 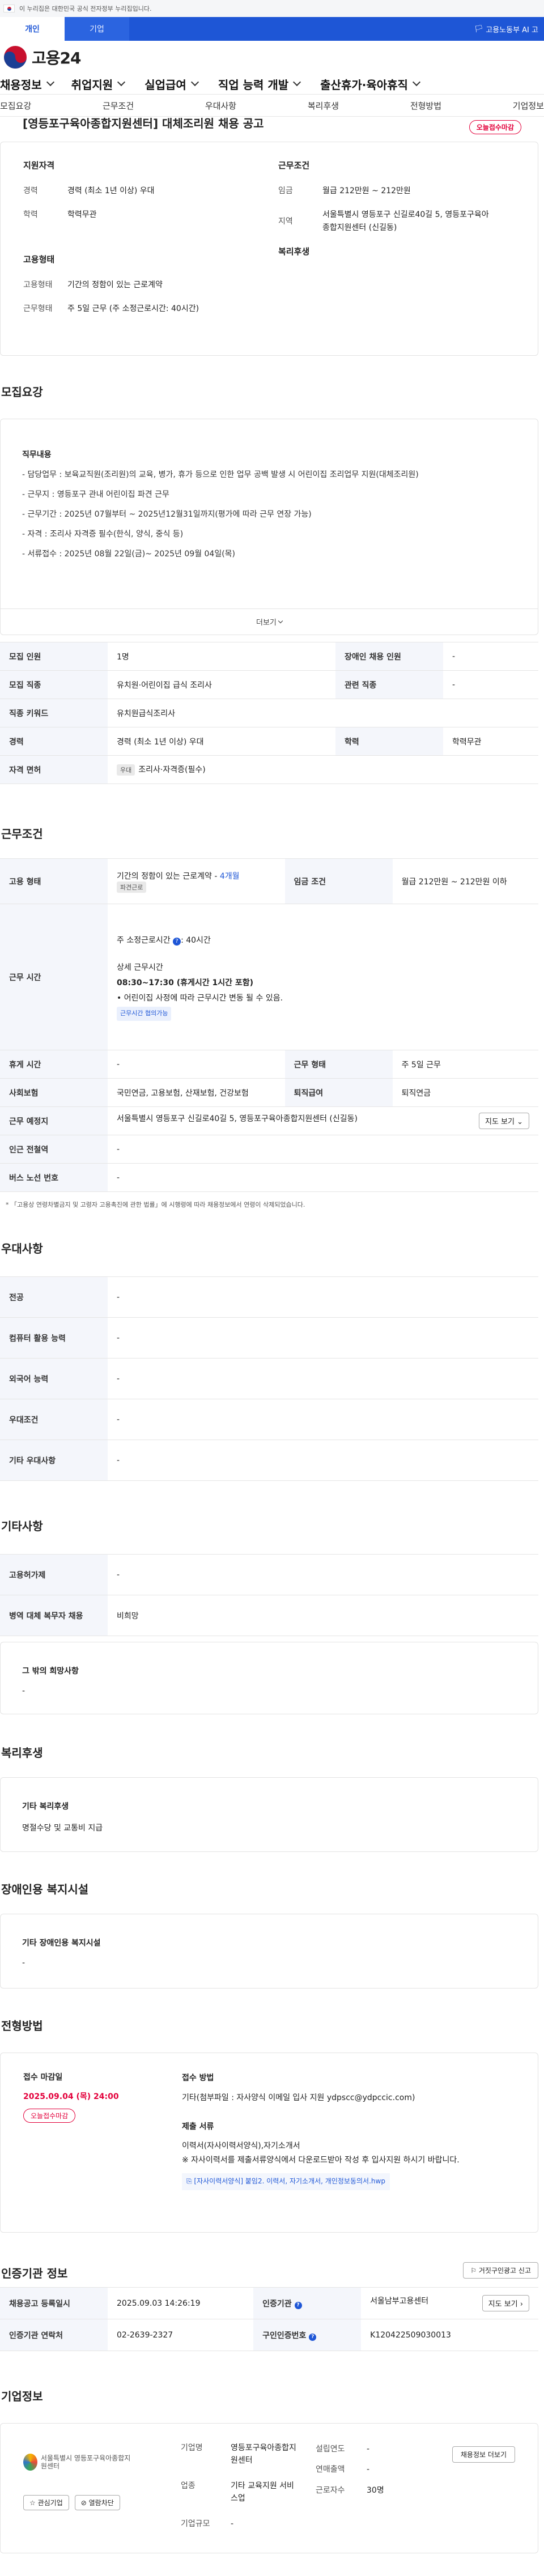 I want to click on nav-training: 직업 능력 개발, so click(x=259, y=84).